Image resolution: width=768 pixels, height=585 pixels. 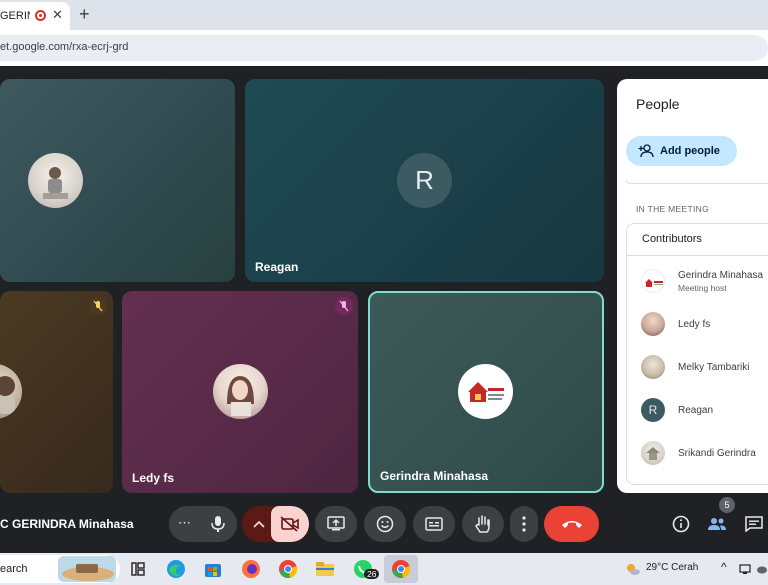 What do you see at coordinates (259, 524) in the screenshot?
I see `chevron-up-icon` at bounding box center [259, 524].